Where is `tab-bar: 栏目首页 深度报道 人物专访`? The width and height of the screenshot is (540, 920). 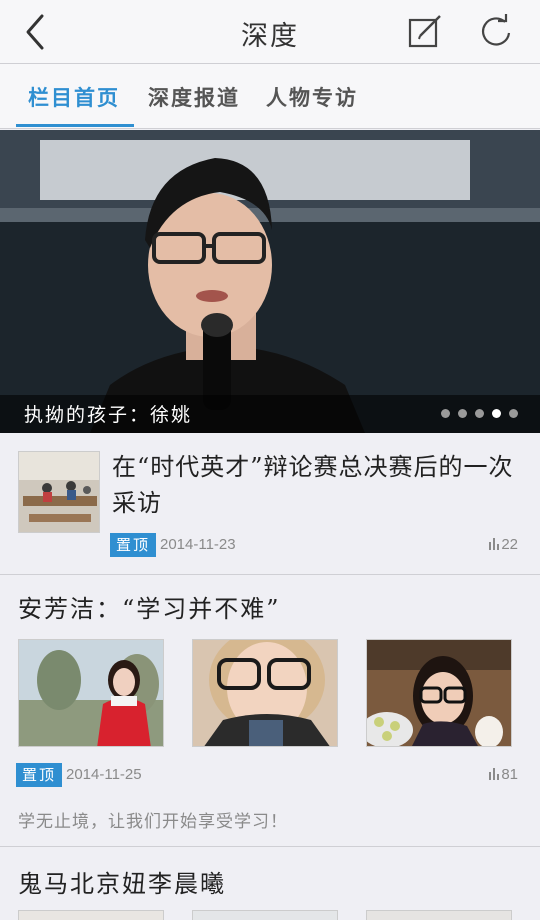 tab-bar: 栏目首页 深度报道 人物专访 is located at coordinates (270, 96).